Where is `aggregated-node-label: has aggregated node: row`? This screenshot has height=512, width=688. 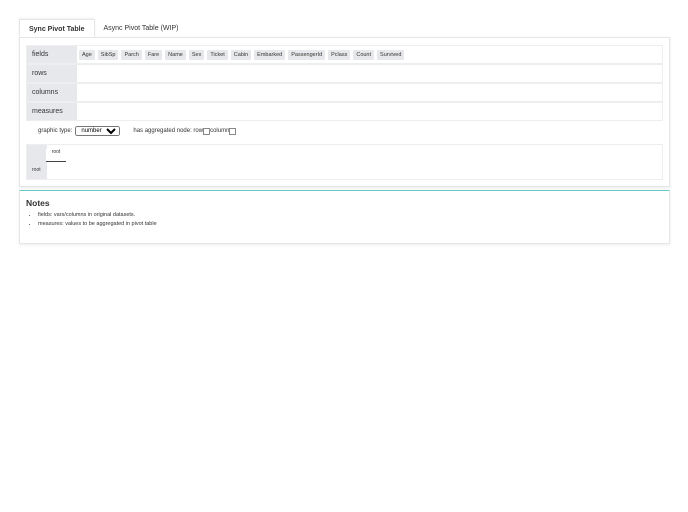 aggregated-node-label: has aggregated node: row is located at coordinates (168, 131).